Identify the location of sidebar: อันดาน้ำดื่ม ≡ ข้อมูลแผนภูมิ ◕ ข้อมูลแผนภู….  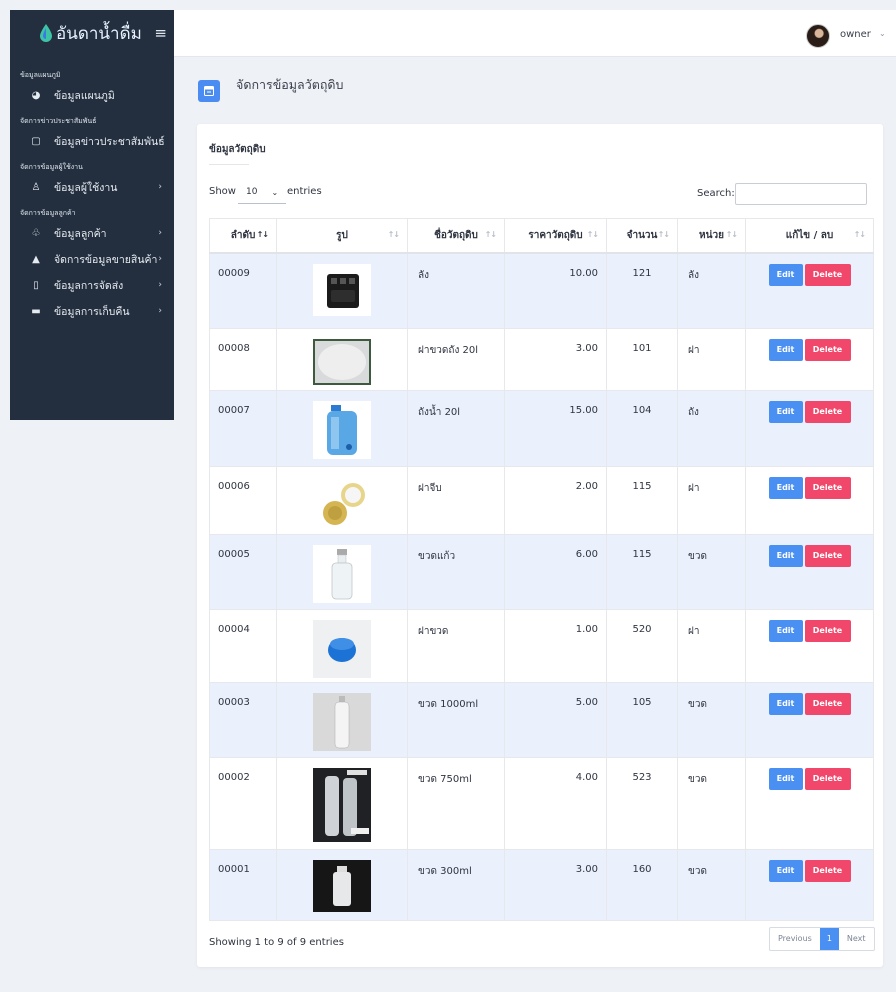
(92, 215).